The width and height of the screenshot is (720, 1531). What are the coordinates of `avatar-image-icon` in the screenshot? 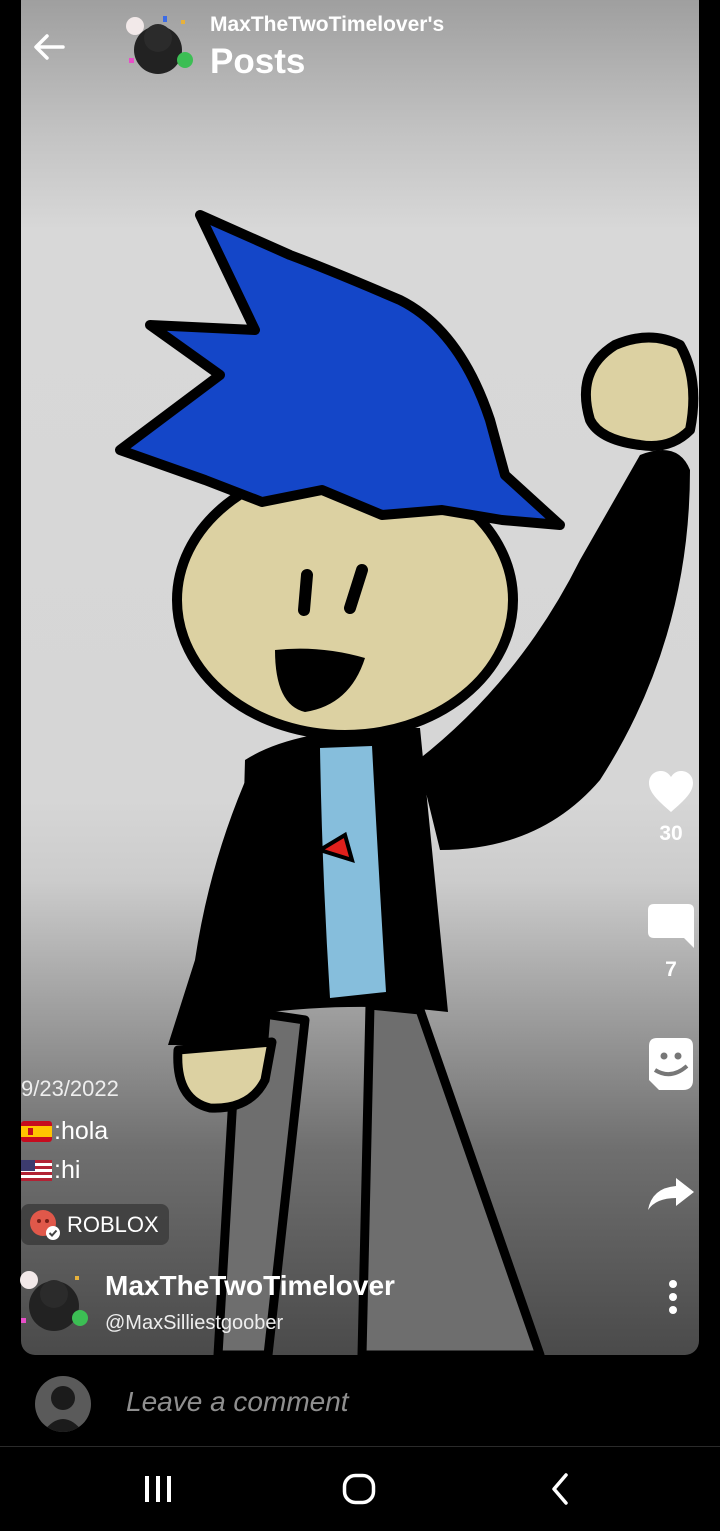 It's located at (159, 45).